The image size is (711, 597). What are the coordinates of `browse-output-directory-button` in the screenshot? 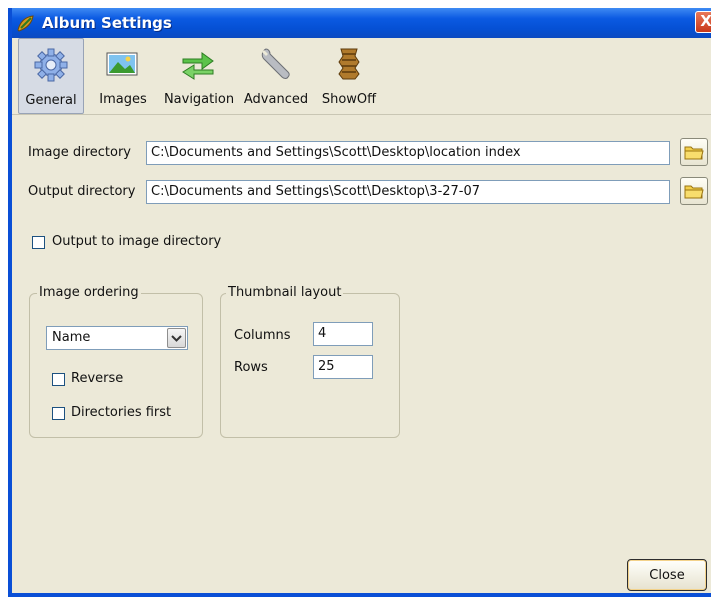 It's located at (694, 191).